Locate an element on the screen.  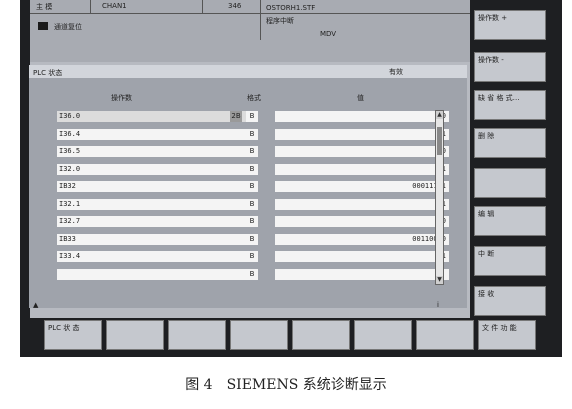
window-title-bar: PLC 状态 有效 is located at coordinates (248, 71).